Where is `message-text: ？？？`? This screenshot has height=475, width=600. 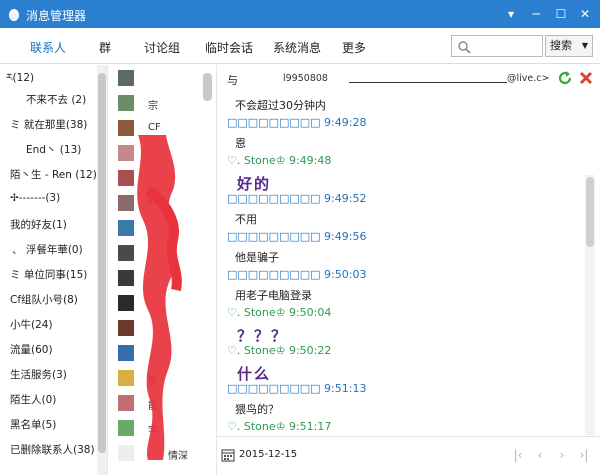
message-text: ？？？ is located at coordinates (263, 336).